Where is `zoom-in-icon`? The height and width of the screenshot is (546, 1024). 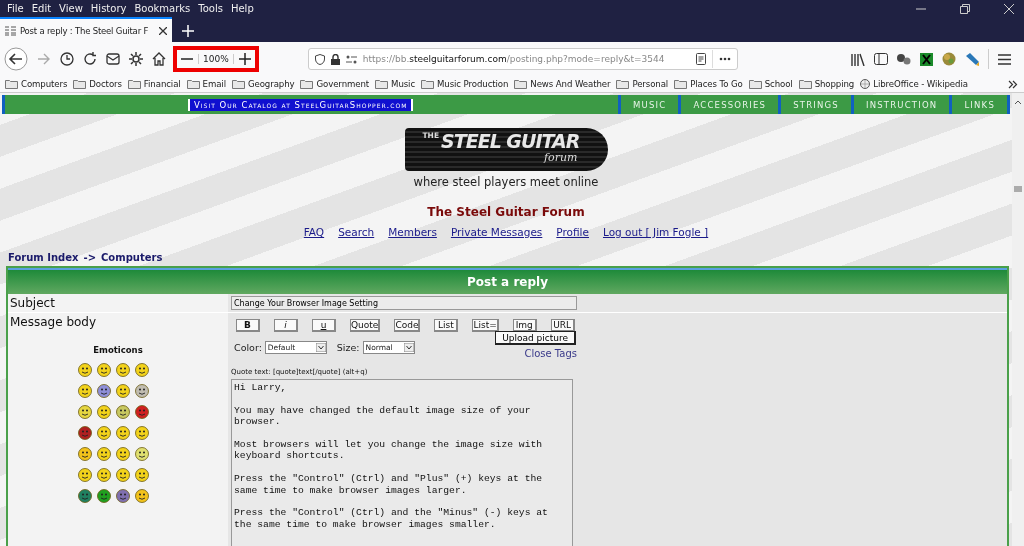
zoom-in-icon is located at coordinates (244, 59).